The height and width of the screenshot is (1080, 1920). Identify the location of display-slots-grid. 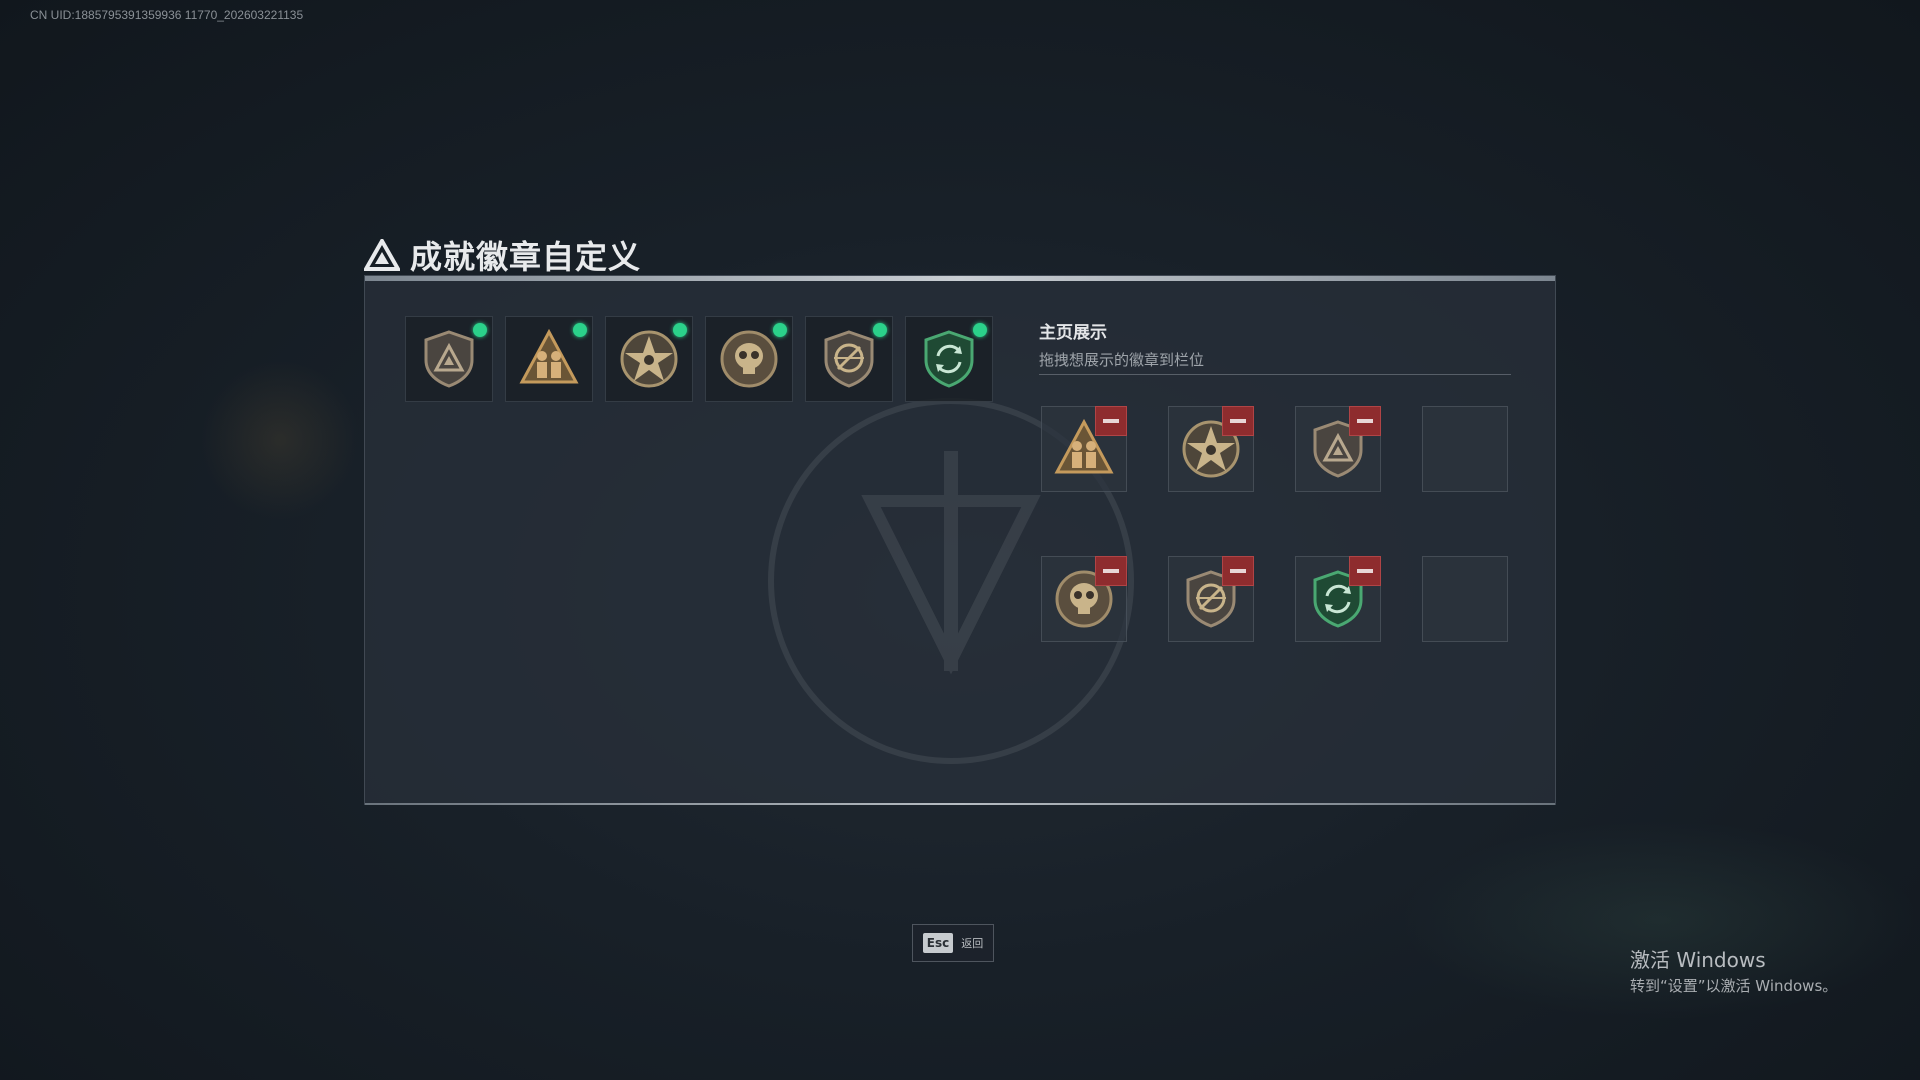
(1274, 524).